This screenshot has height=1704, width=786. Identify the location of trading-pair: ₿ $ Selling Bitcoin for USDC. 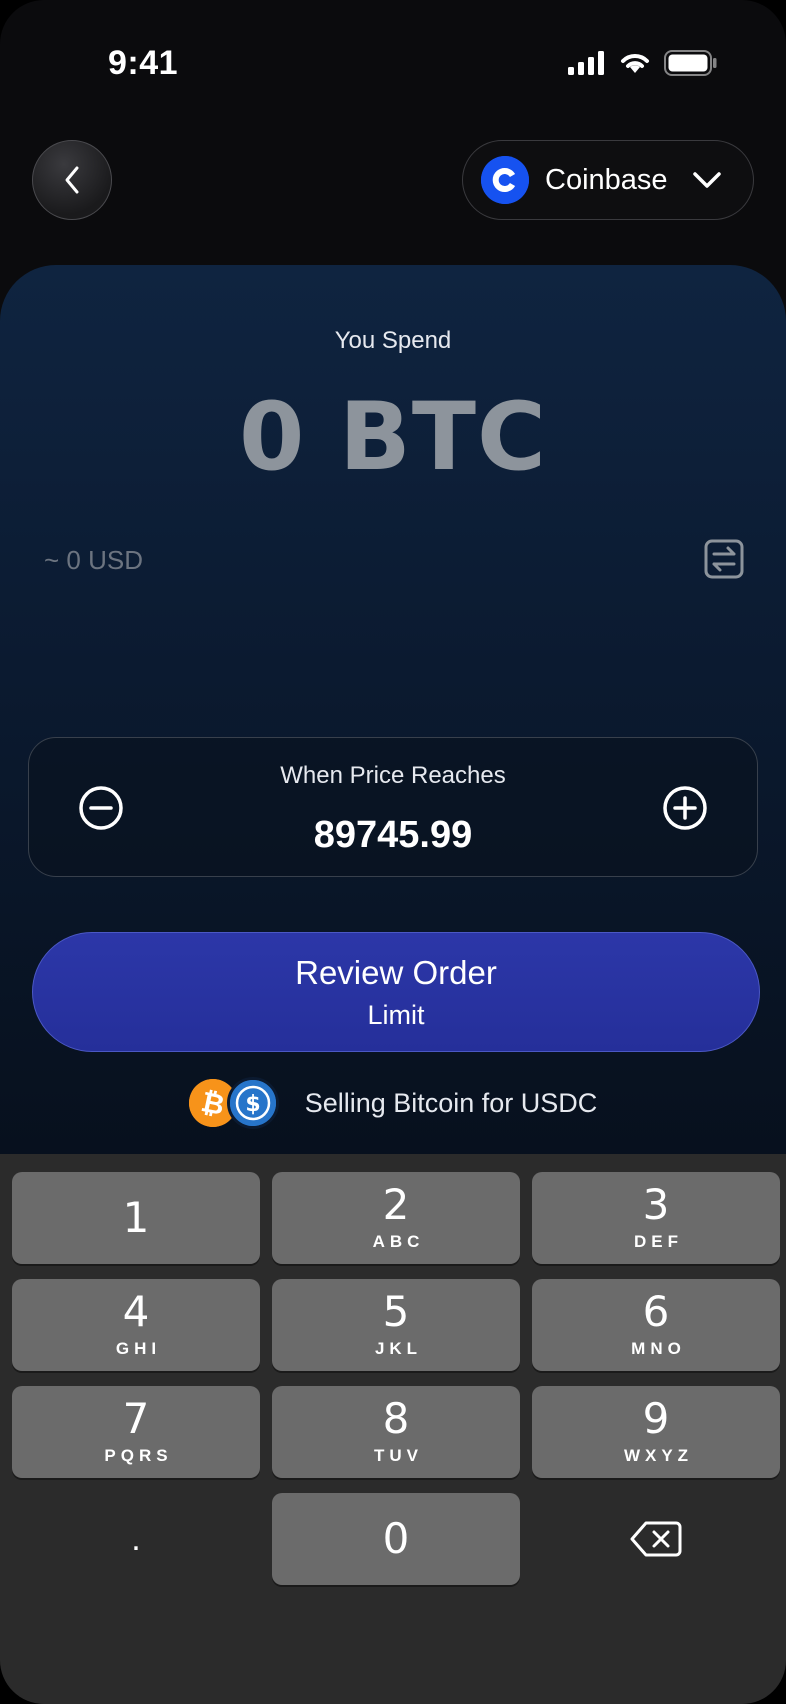
(393, 1103).